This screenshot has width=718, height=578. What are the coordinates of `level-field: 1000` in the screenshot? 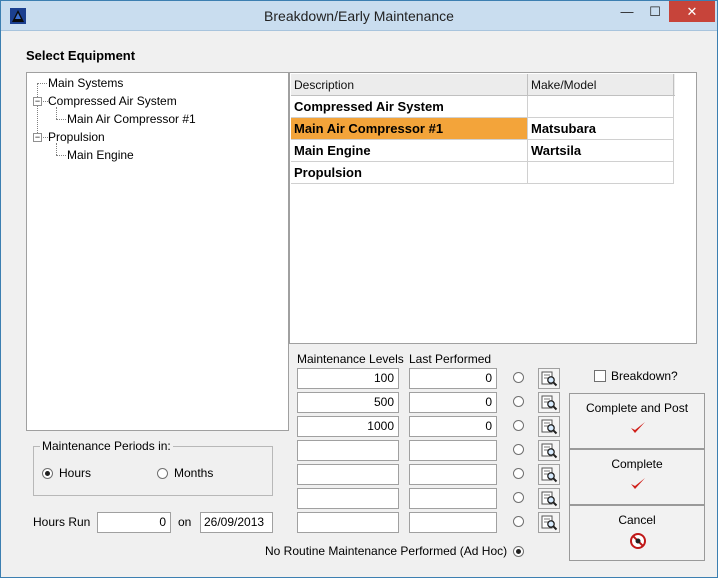 It's located at (348, 426).